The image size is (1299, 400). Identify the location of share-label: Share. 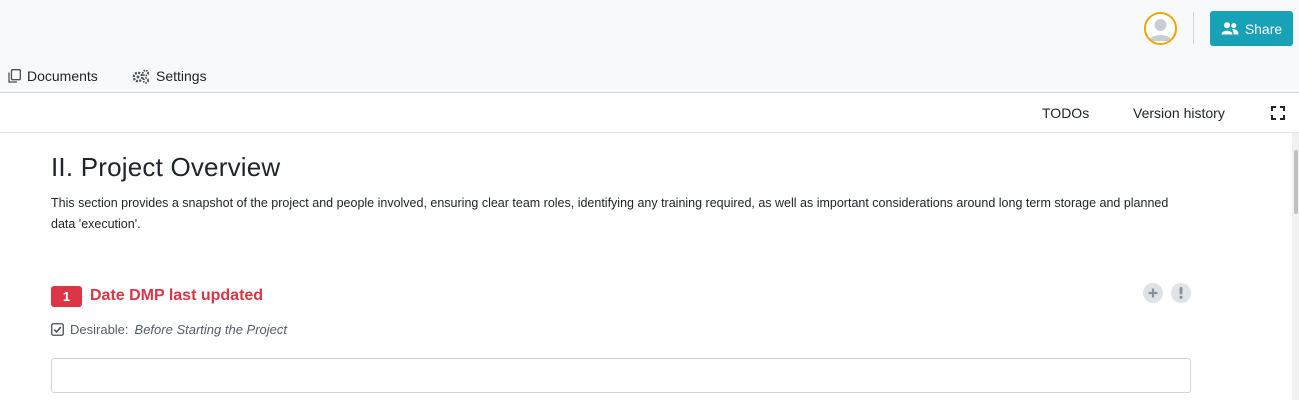
(1263, 28).